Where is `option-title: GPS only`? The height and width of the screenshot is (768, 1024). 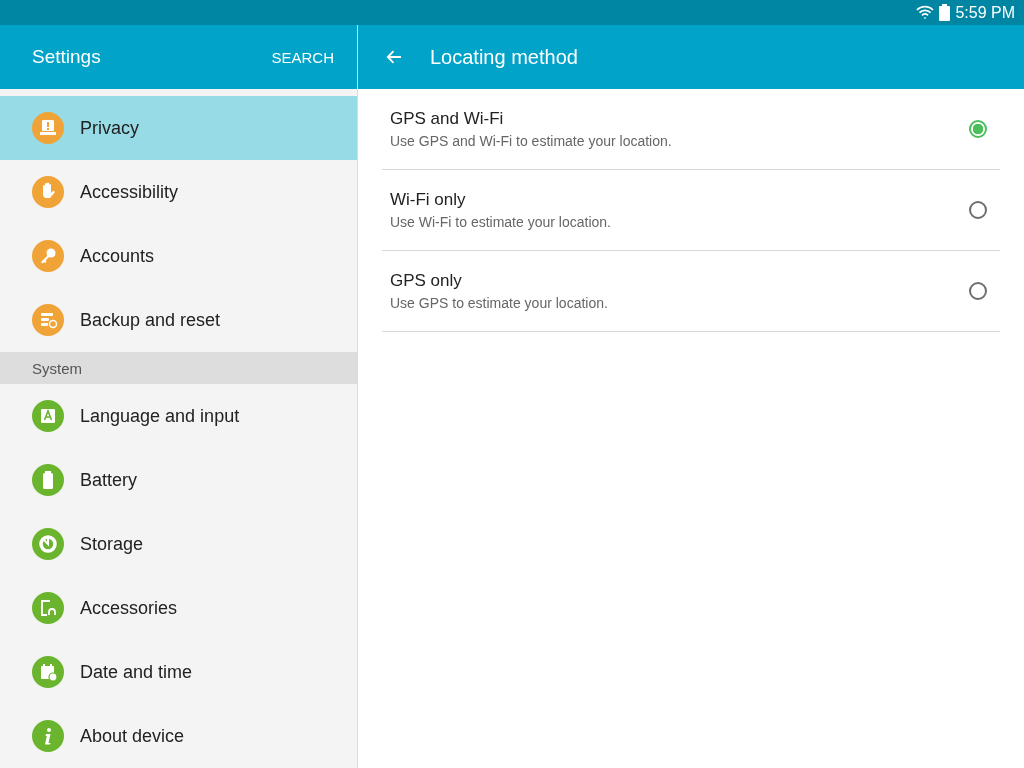 option-title: GPS only is located at coordinates (426, 281).